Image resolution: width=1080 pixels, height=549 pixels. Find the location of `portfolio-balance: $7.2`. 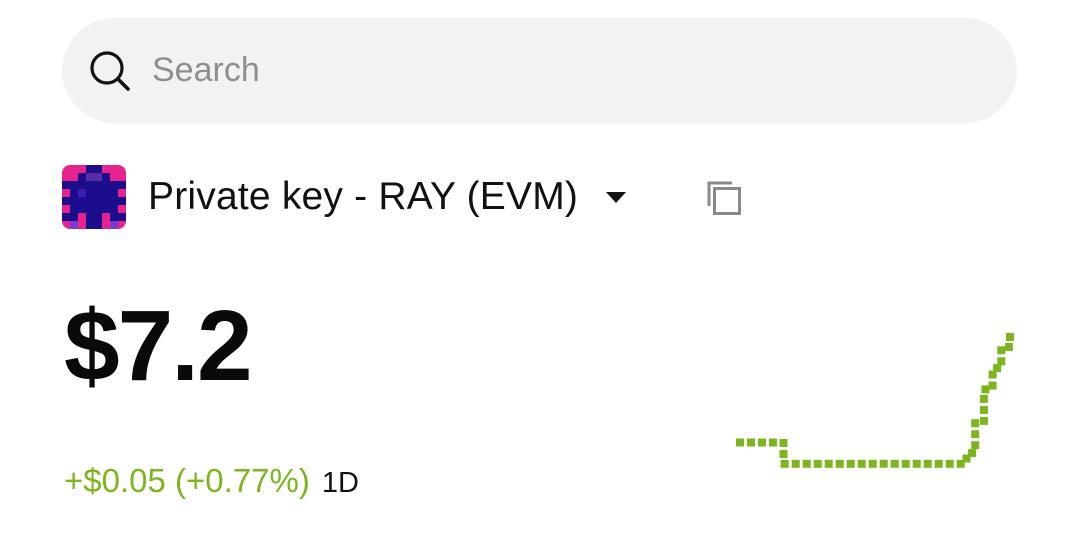

portfolio-balance: $7.2 is located at coordinates (158, 346).